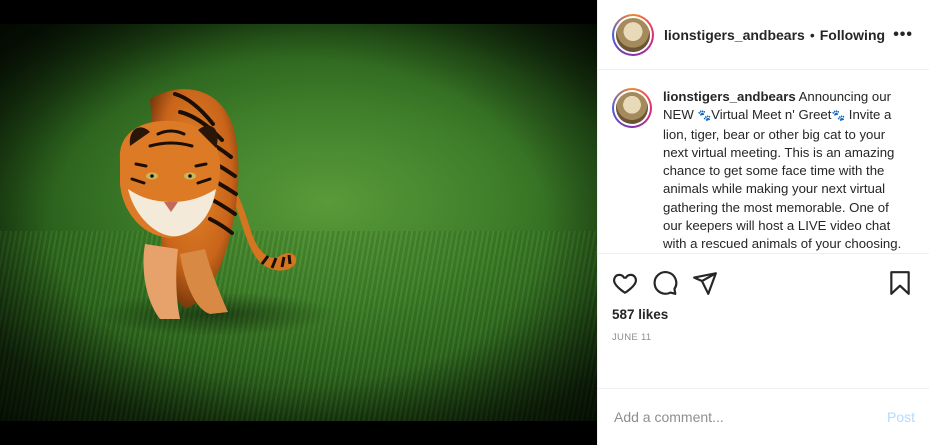 The image size is (929, 445). I want to click on post-header: lionstigers_andbears • Following •••, so click(763, 35).